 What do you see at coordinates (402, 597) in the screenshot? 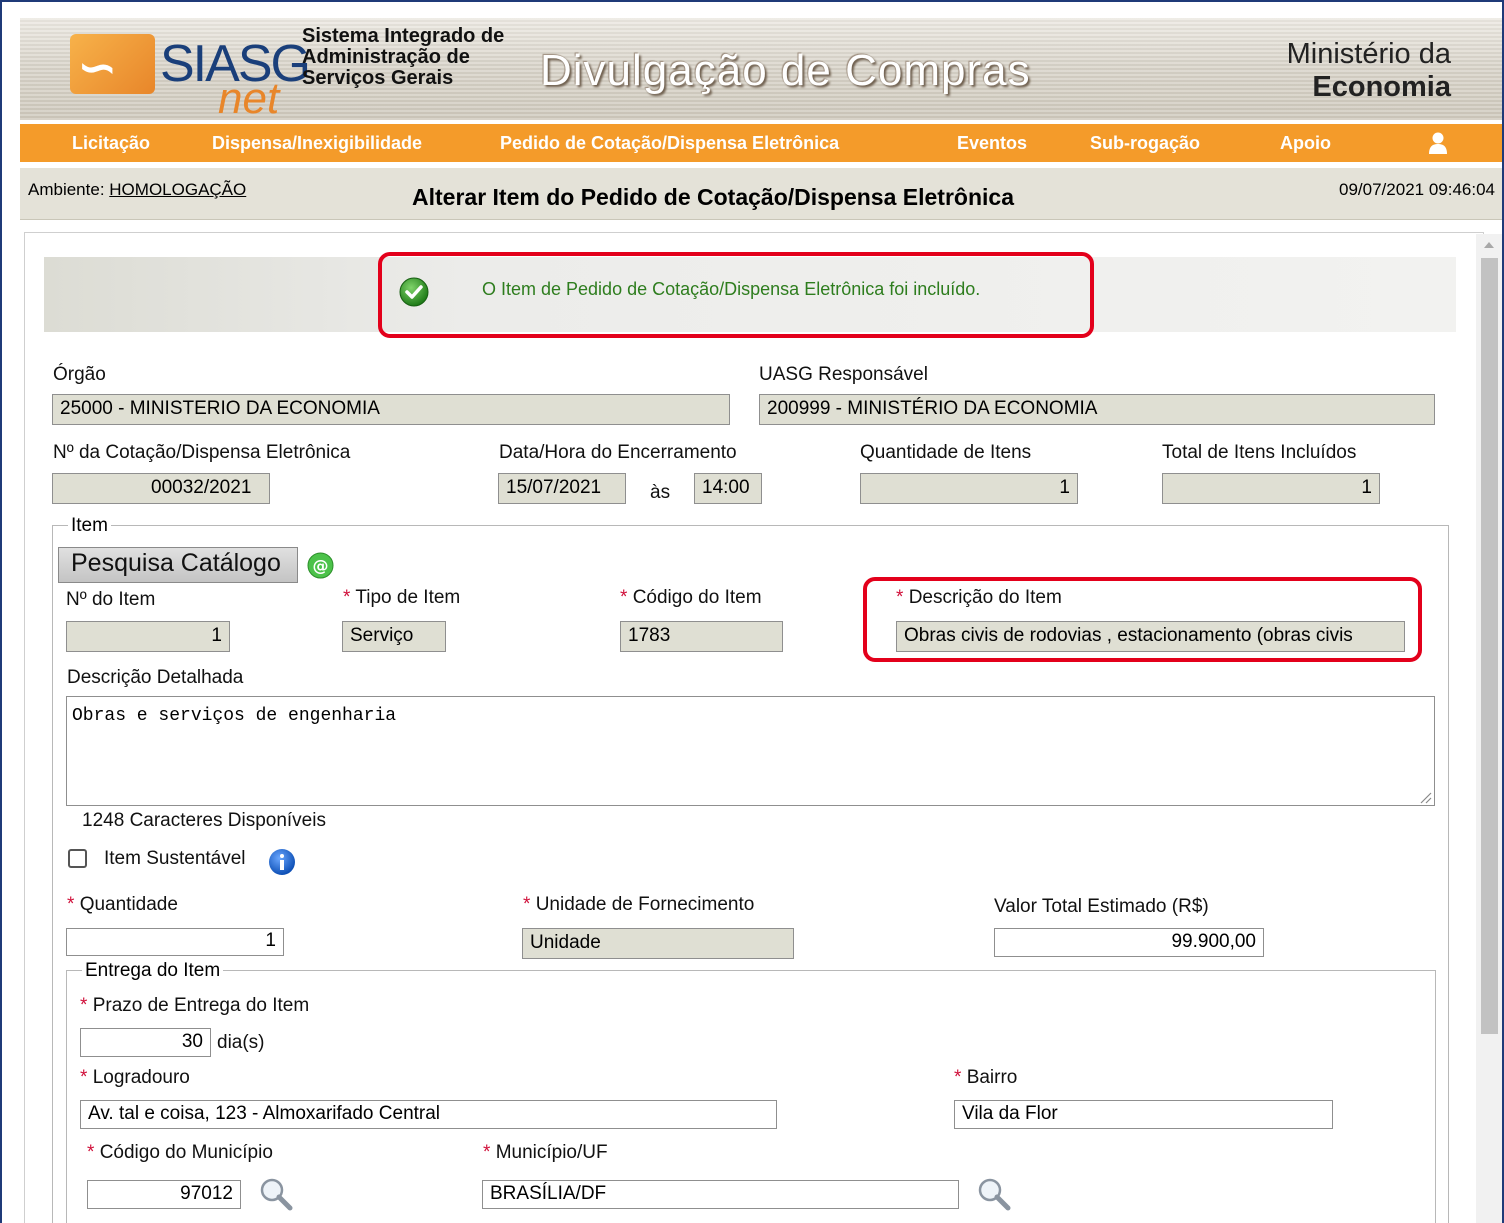
I see `tipo-item-label: * Tipo de Item` at bounding box center [402, 597].